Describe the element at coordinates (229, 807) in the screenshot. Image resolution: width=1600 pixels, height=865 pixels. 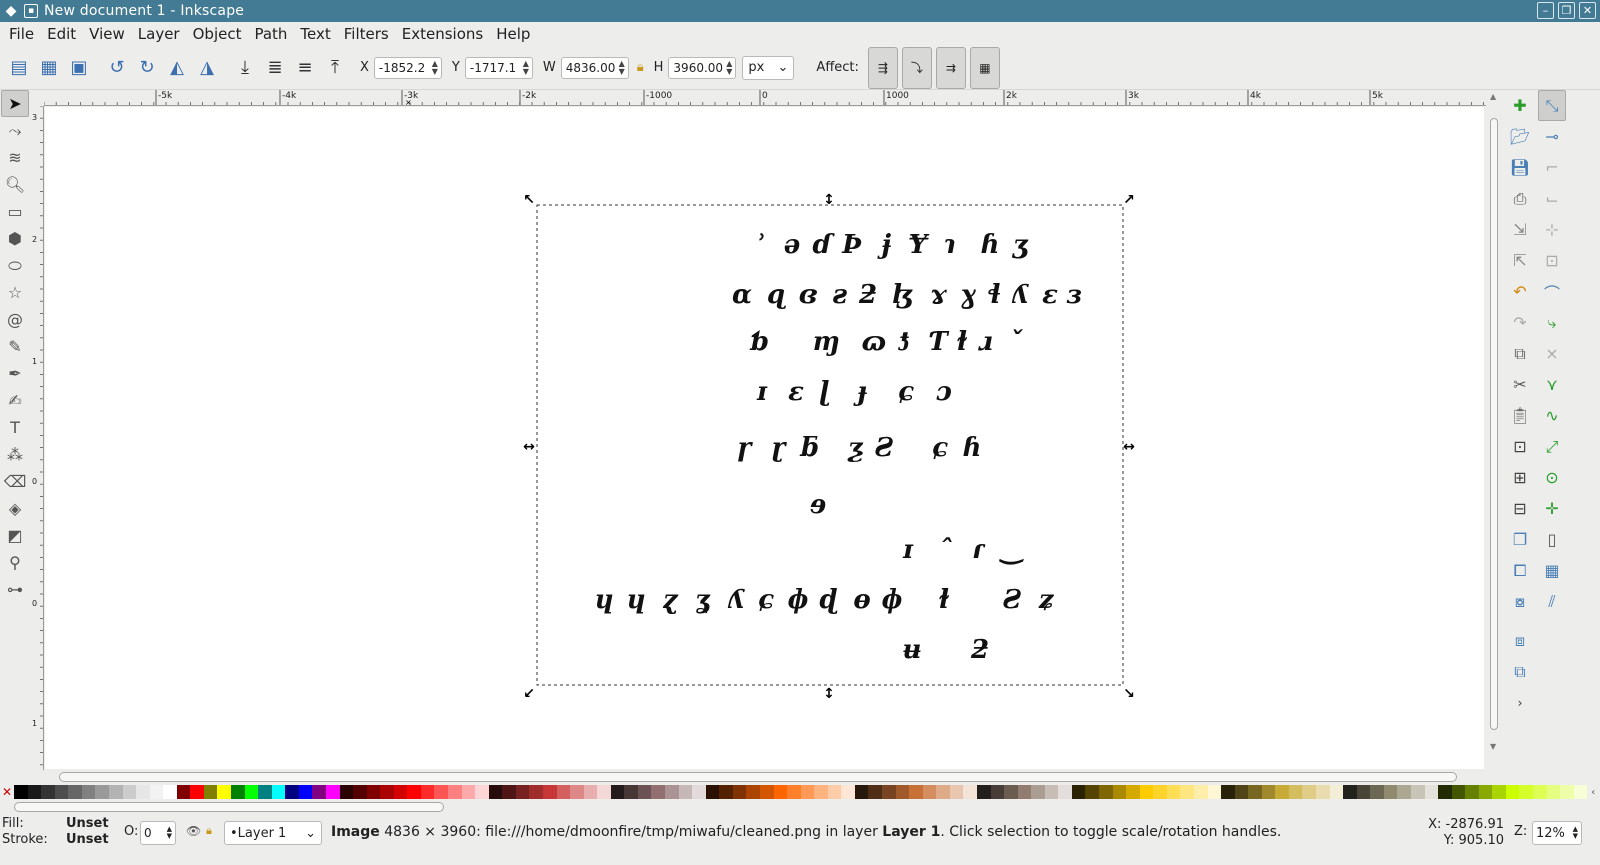
I see `palette-scroll-thumb` at that location.